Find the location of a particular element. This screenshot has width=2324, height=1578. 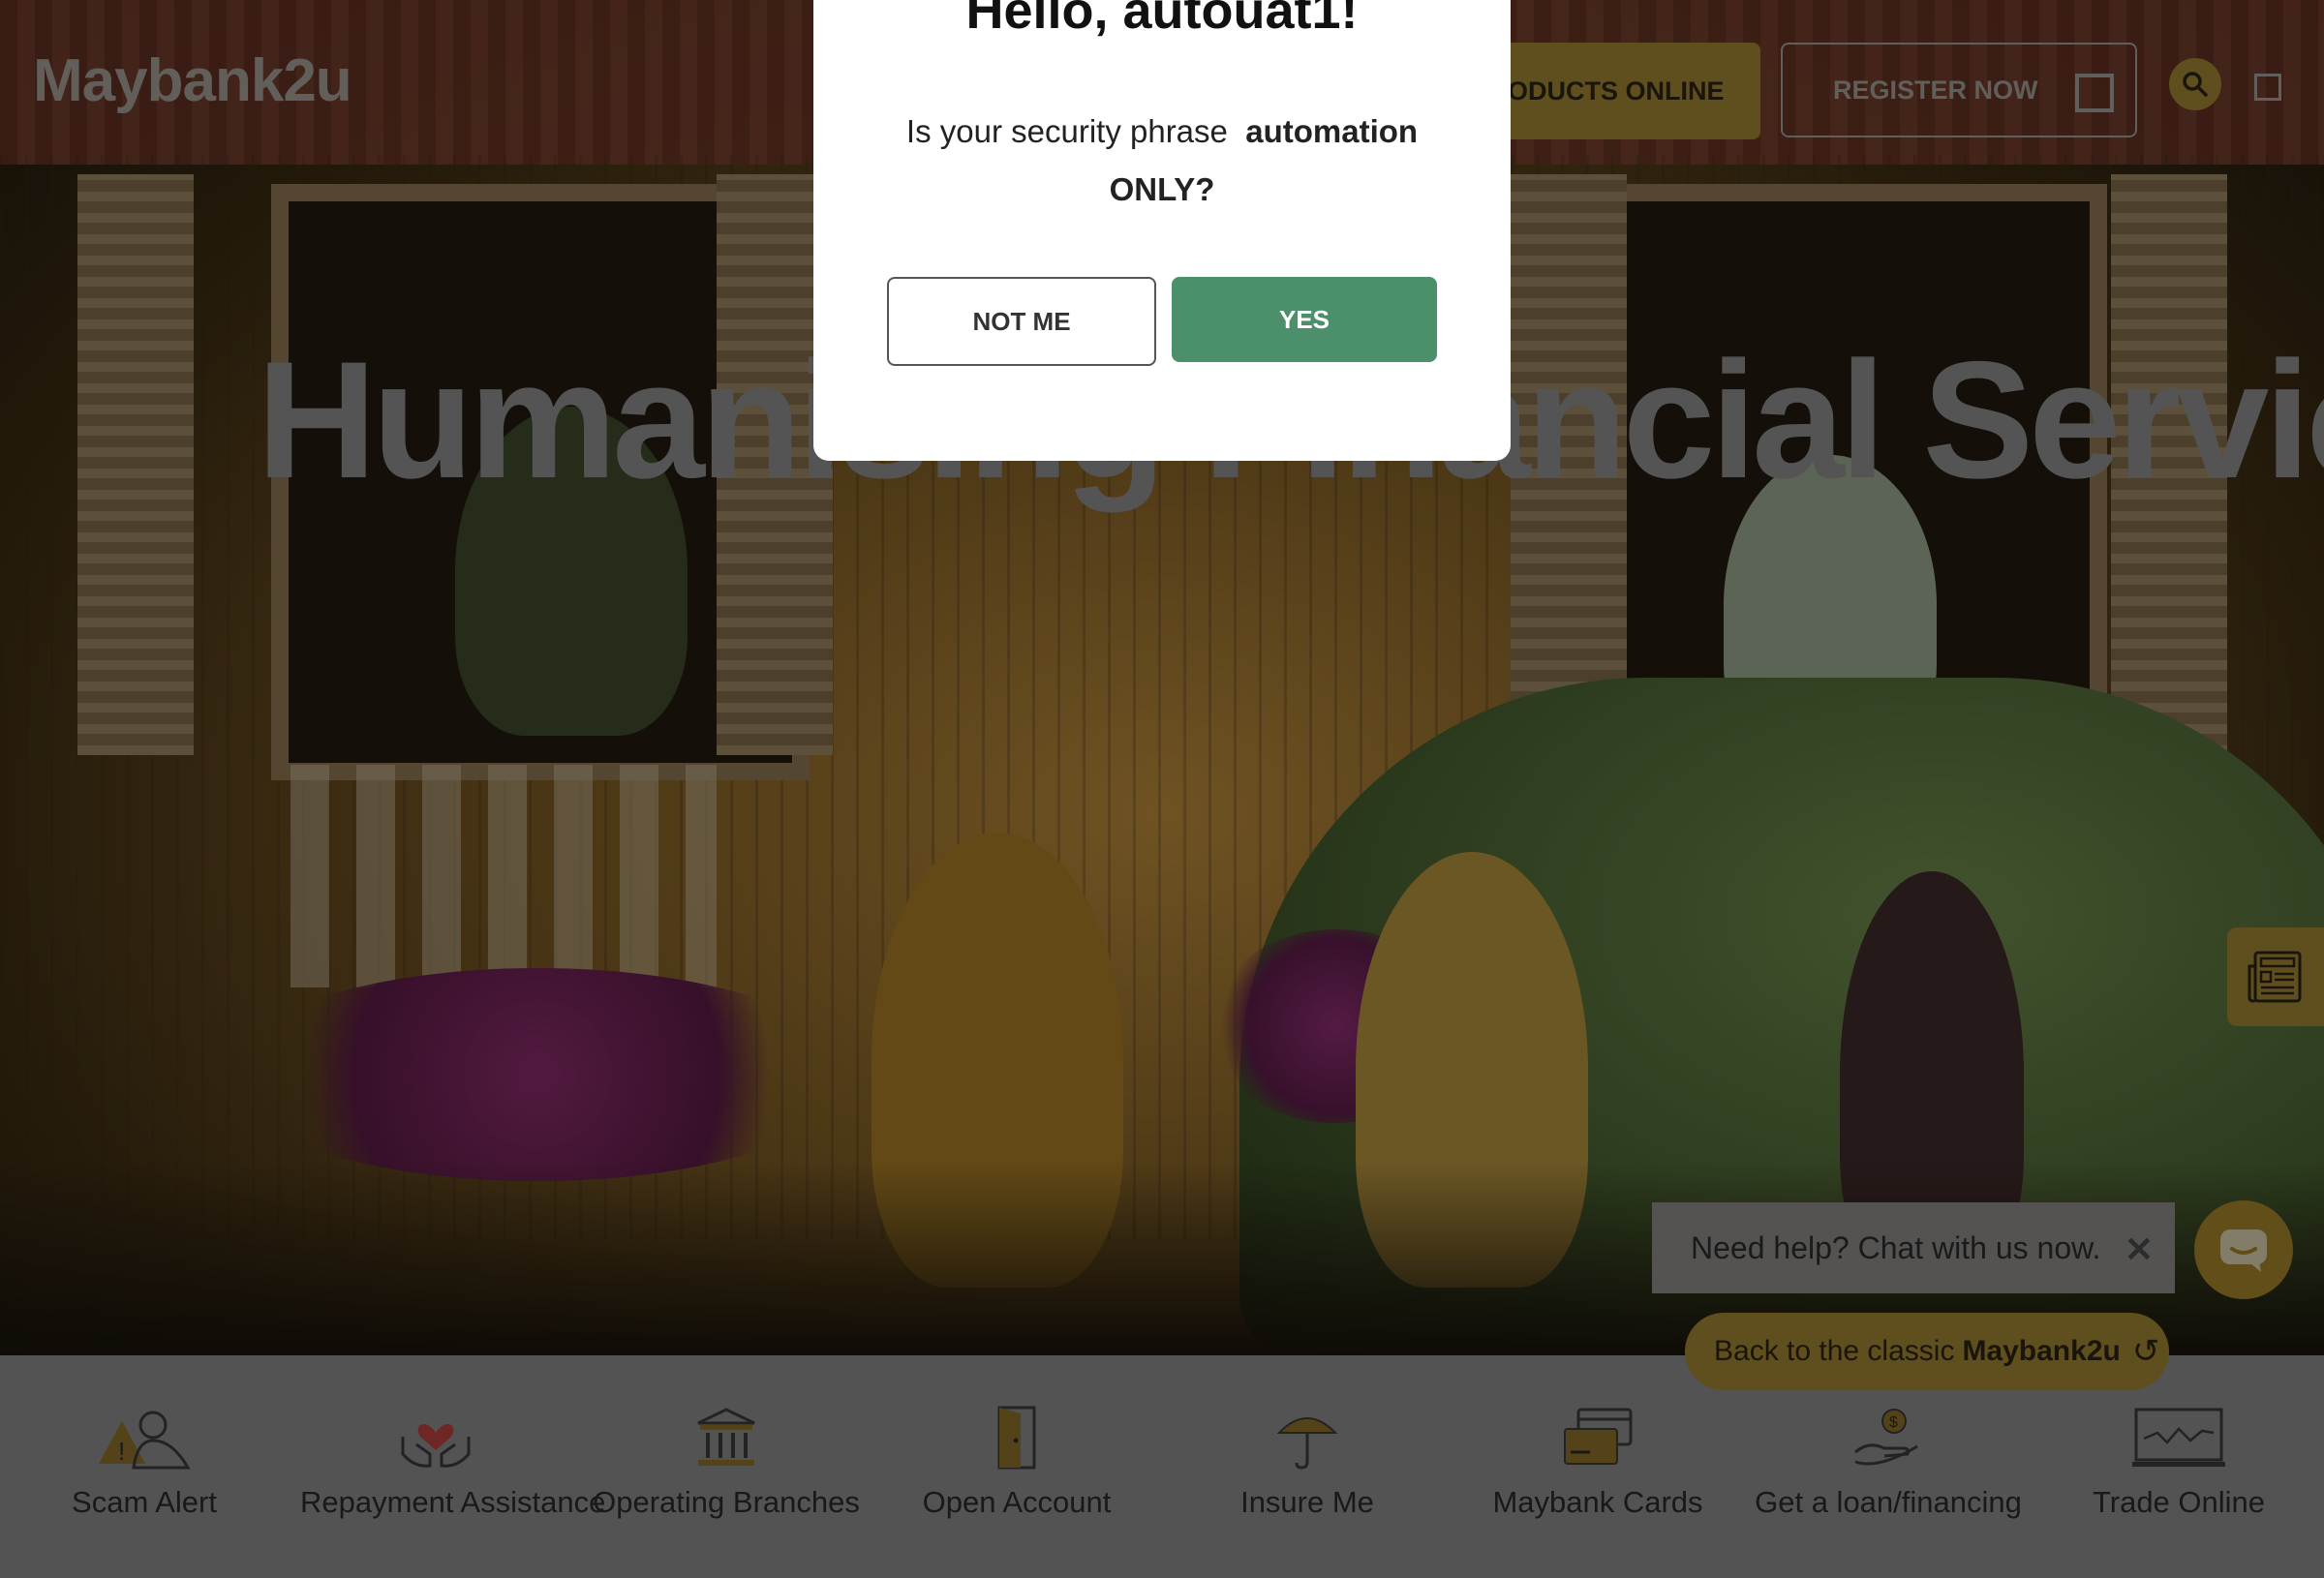

yes-button: YES is located at coordinates (1304, 319).